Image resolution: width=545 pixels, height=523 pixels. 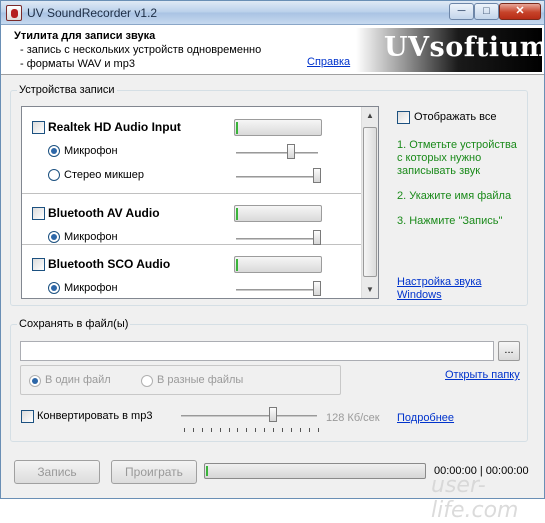 What do you see at coordinates (454, 196) in the screenshot?
I see `instruction-2: 2. Укажите имя файла` at bounding box center [454, 196].